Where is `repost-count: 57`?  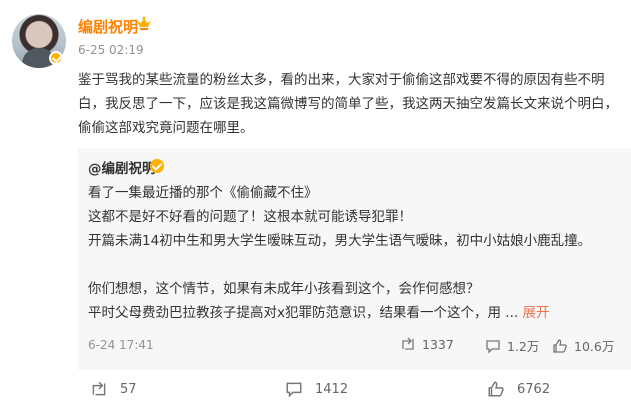 repost-count: 57 is located at coordinates (128, 389).